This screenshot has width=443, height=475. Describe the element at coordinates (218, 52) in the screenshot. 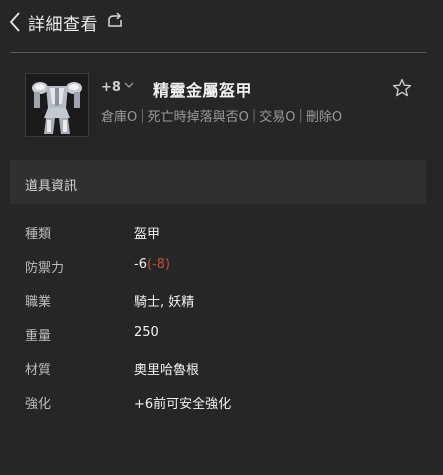

I see `header-divider` at that location.